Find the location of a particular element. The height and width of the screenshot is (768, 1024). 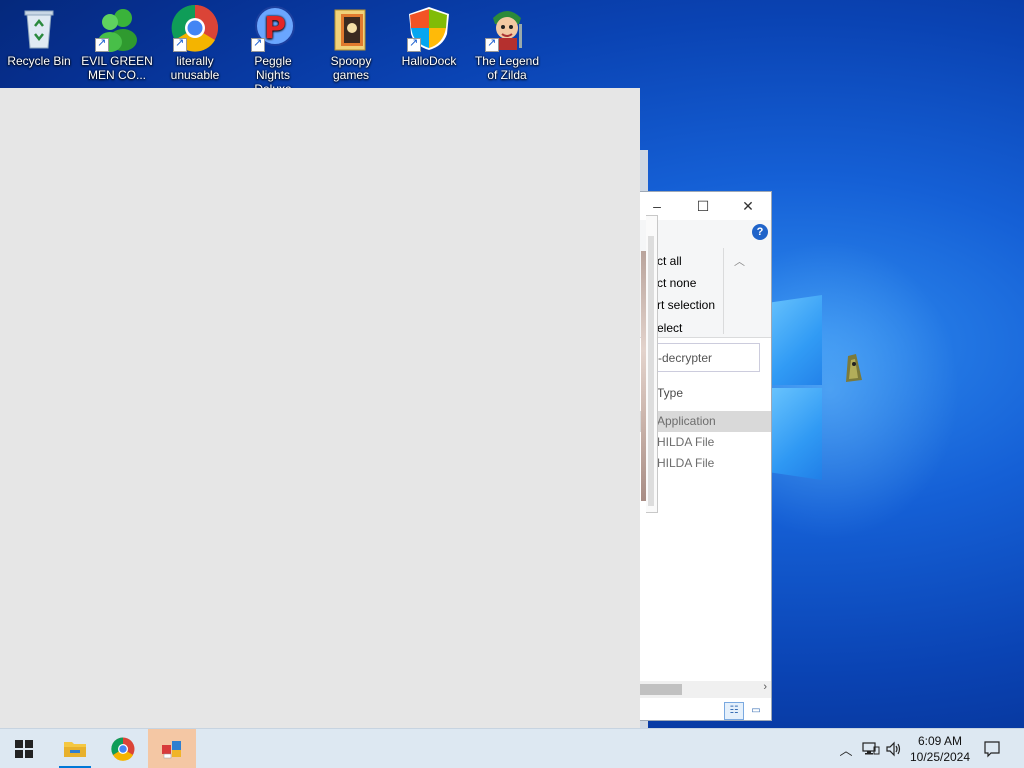

desktop-icon-label: Spoopy games is located at coordinates (351, 68).